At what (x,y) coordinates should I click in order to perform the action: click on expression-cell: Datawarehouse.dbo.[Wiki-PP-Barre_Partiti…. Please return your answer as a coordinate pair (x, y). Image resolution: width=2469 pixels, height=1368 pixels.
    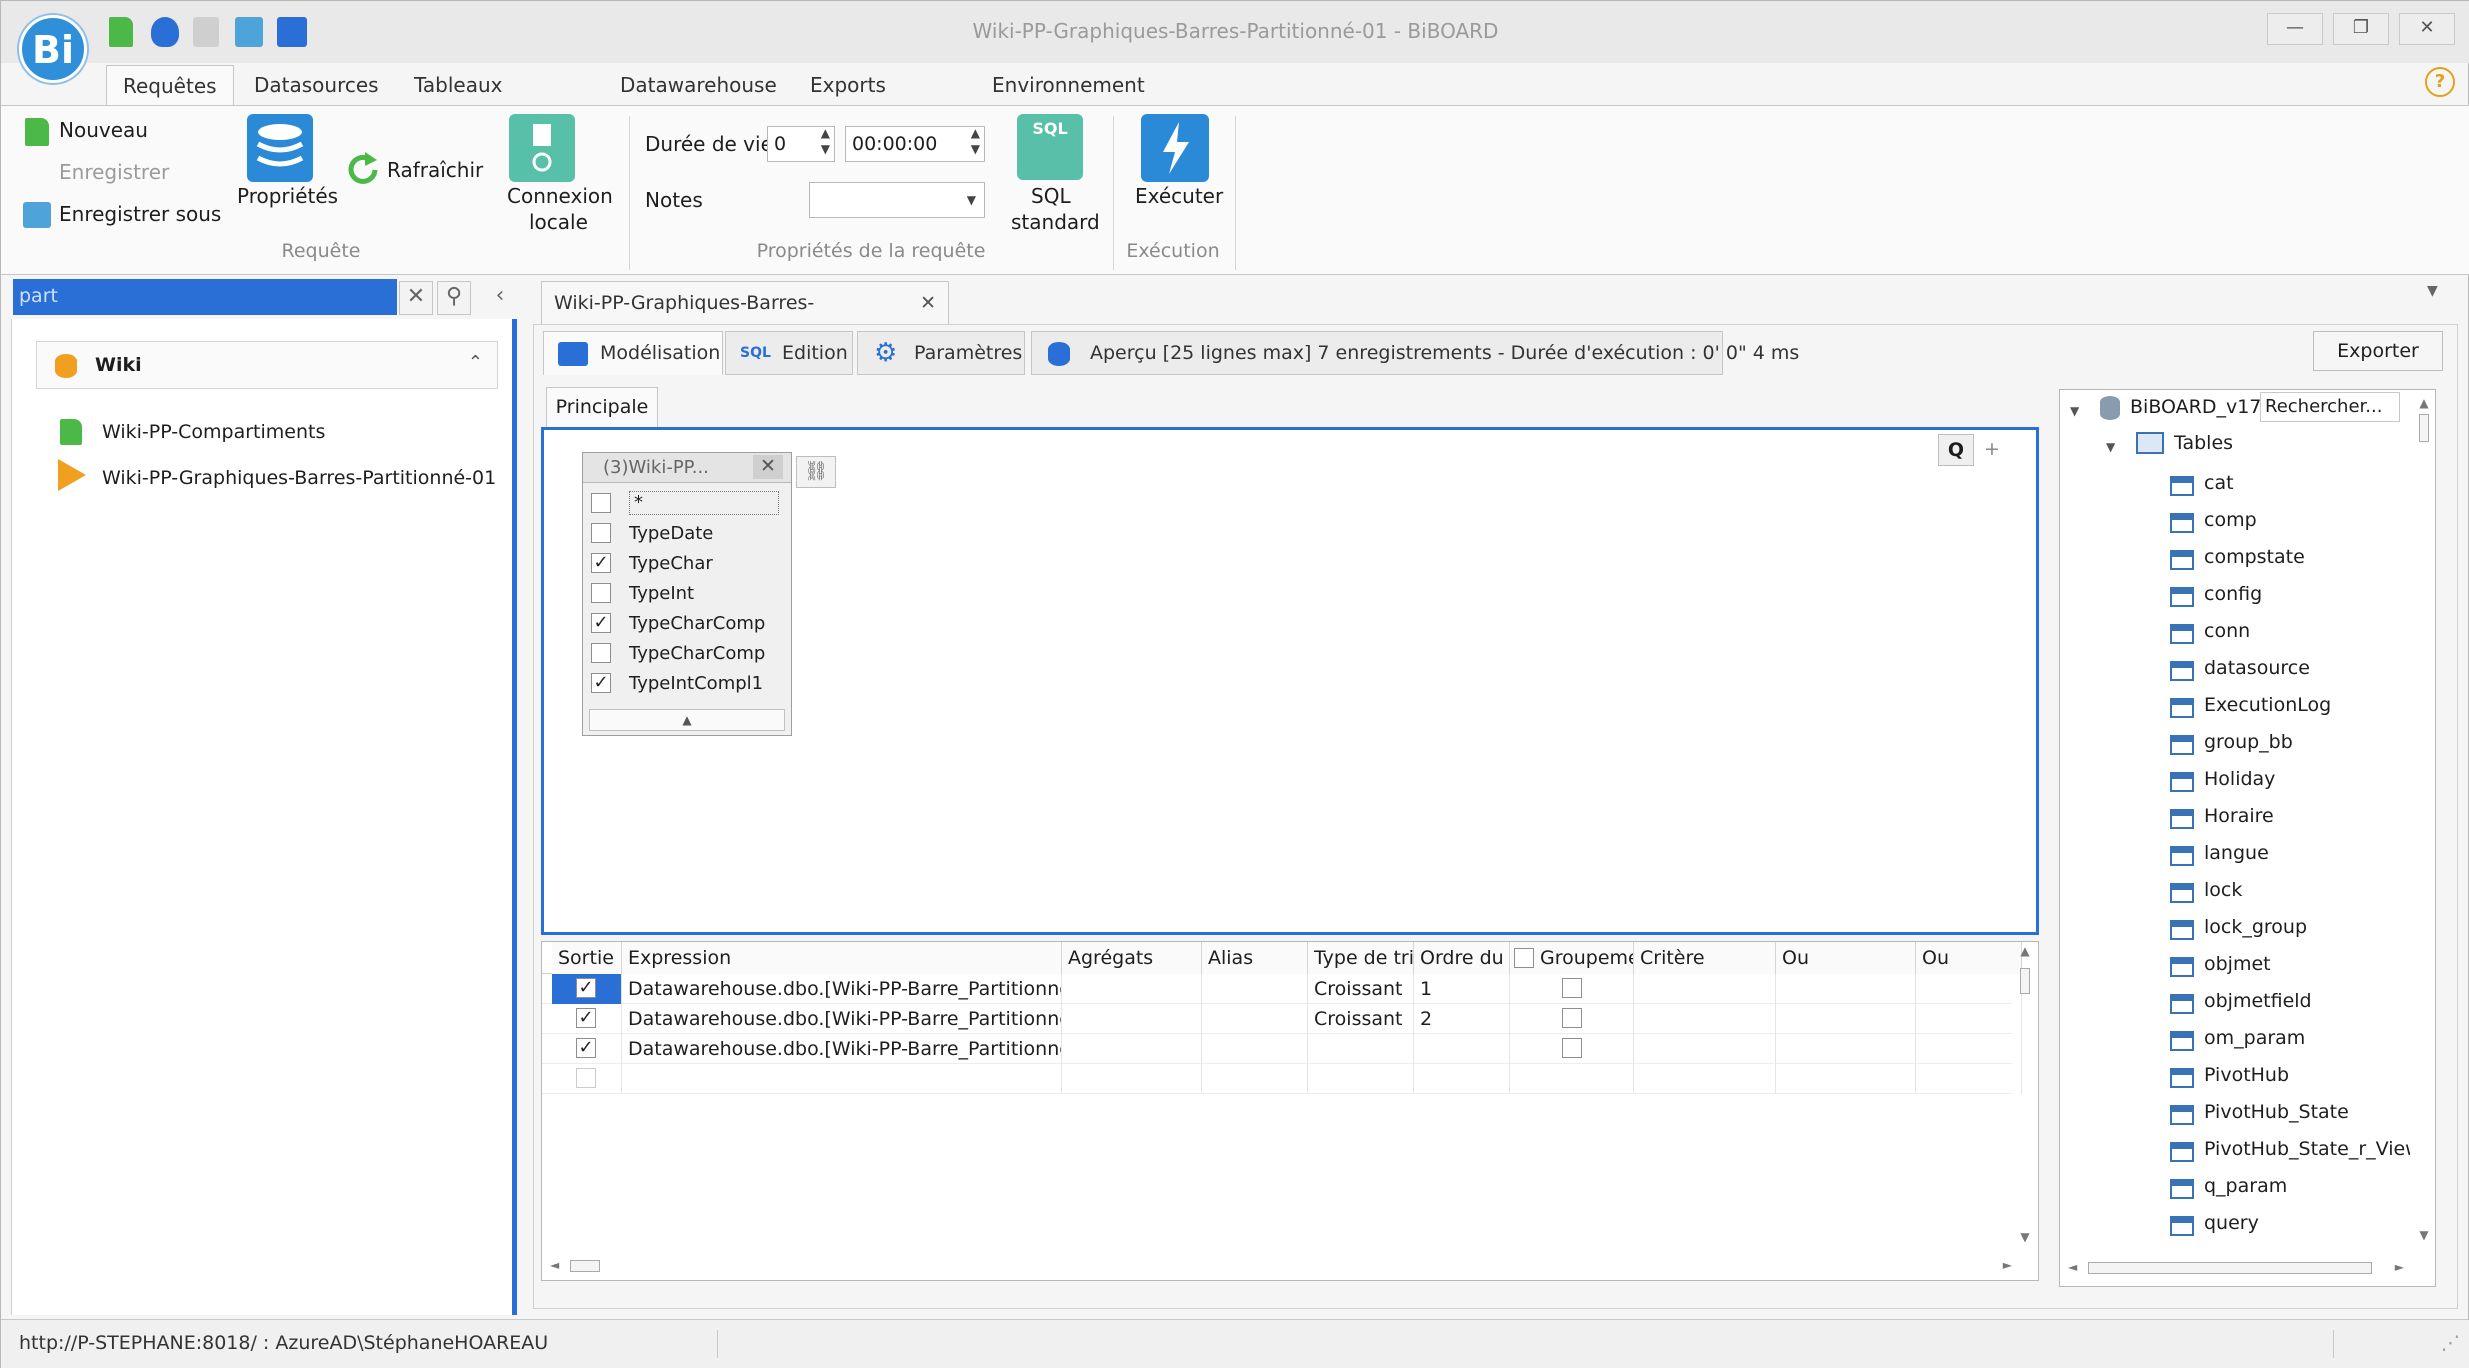
    Looking at the image, I should click on (842, 1049).